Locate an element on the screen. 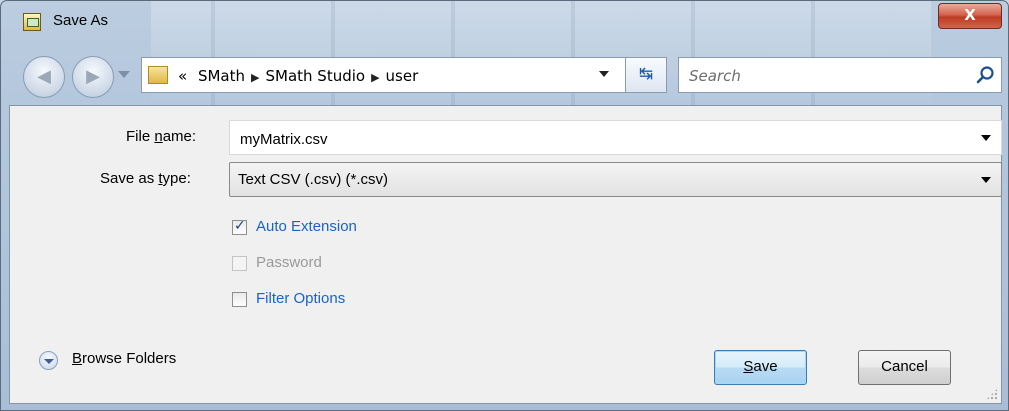 The width and height of the screenshot is (1009, 411). window-title: Save As is located at coordinates (81, 20).